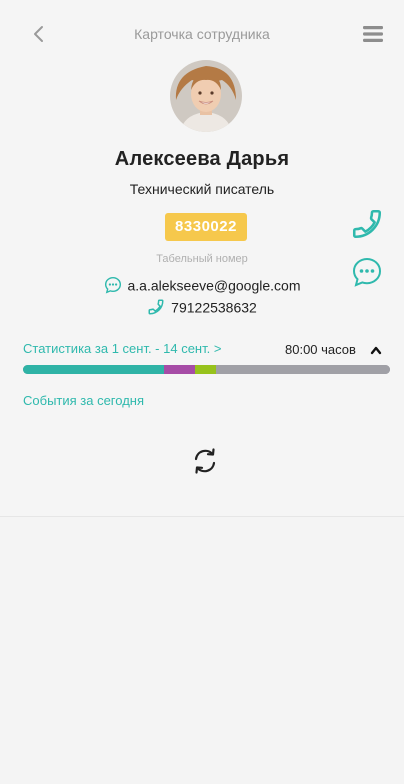 This screenshot has width=404, height=784. Describe the element at coordinates (214, 285) in the screenshot. I see `email-text: a.a.alekseeve@google.com` at that location.